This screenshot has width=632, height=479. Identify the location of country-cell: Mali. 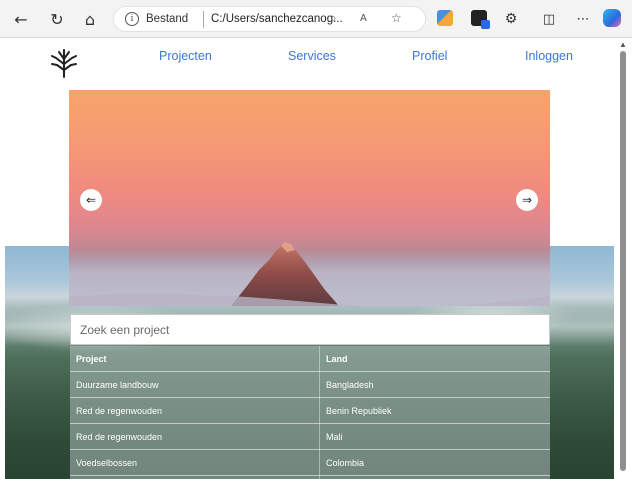
(334, 437).